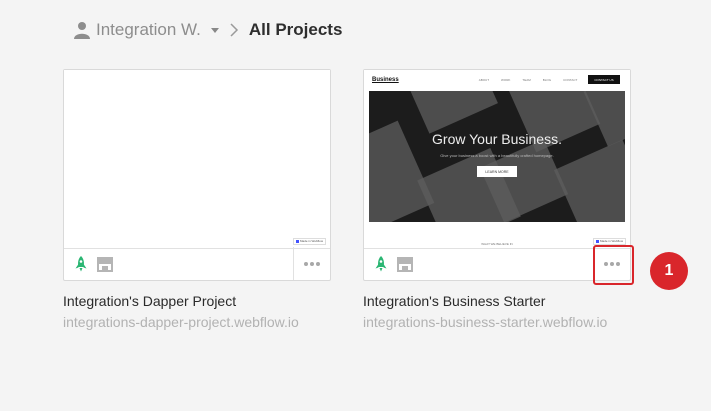  What do you see at coordinates (497, 139) in the screenshot?
I see `hero-title: Grow Your Business.` at bounding box center [497, 139].